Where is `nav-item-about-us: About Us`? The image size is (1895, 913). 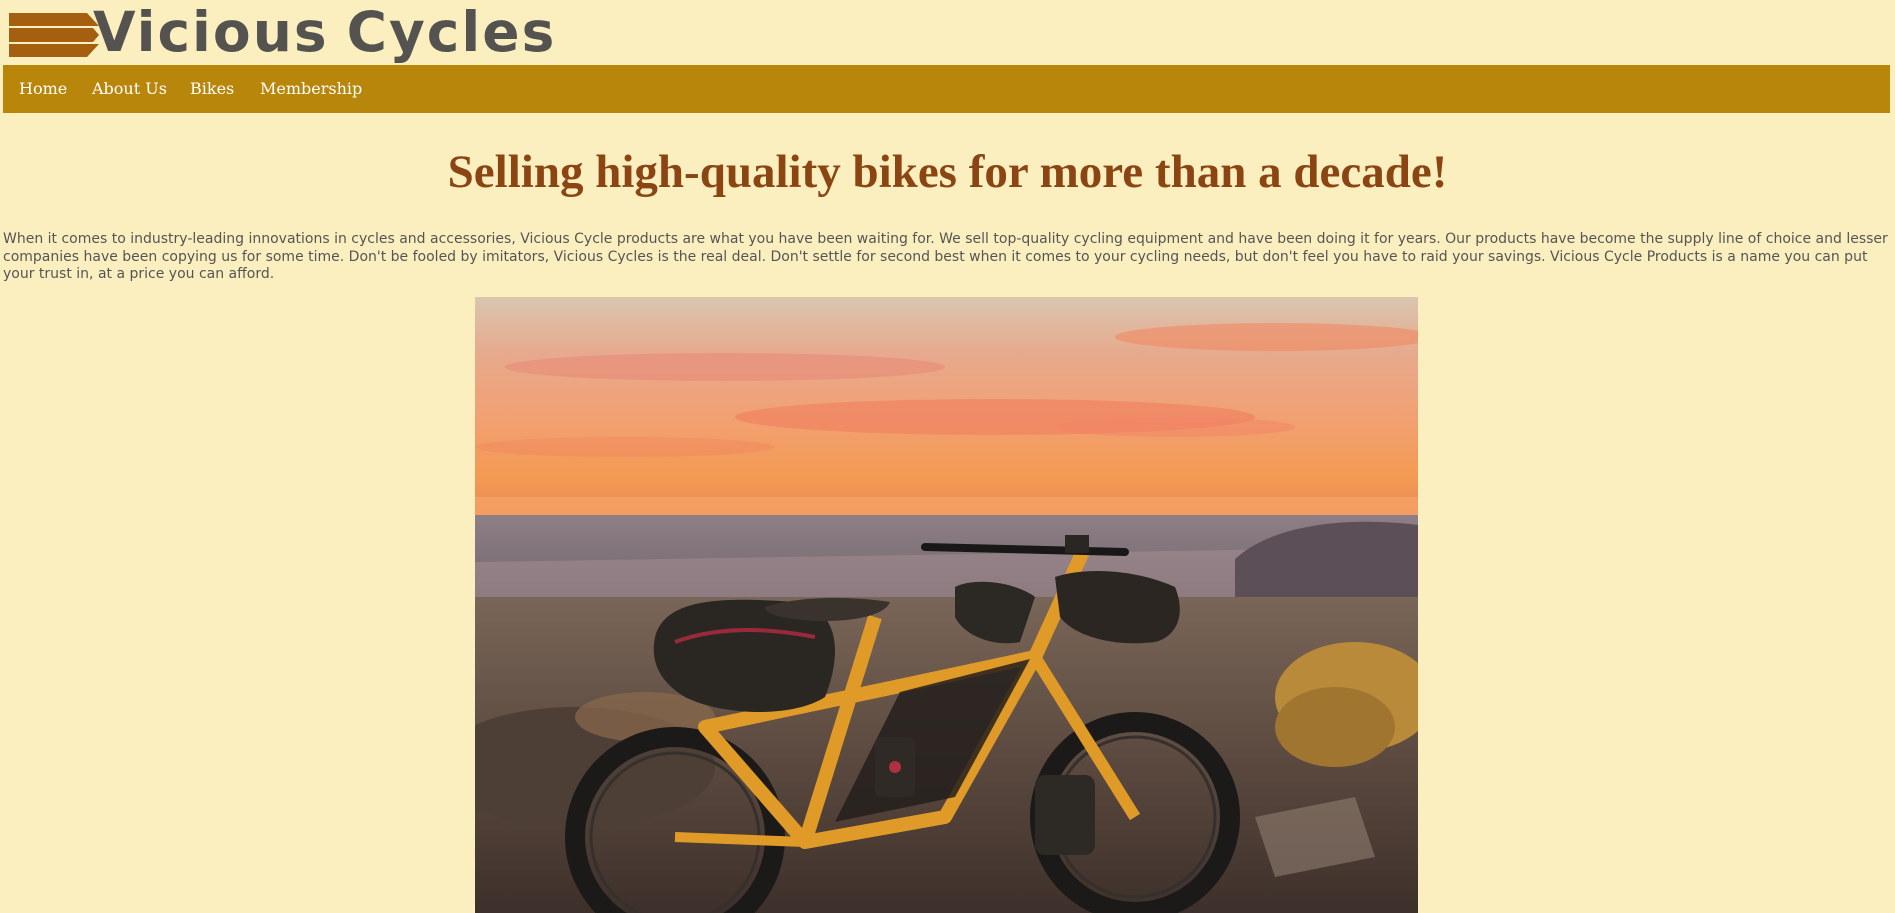
nav-item-about-us: About Us is located at coordinates (129, 89).